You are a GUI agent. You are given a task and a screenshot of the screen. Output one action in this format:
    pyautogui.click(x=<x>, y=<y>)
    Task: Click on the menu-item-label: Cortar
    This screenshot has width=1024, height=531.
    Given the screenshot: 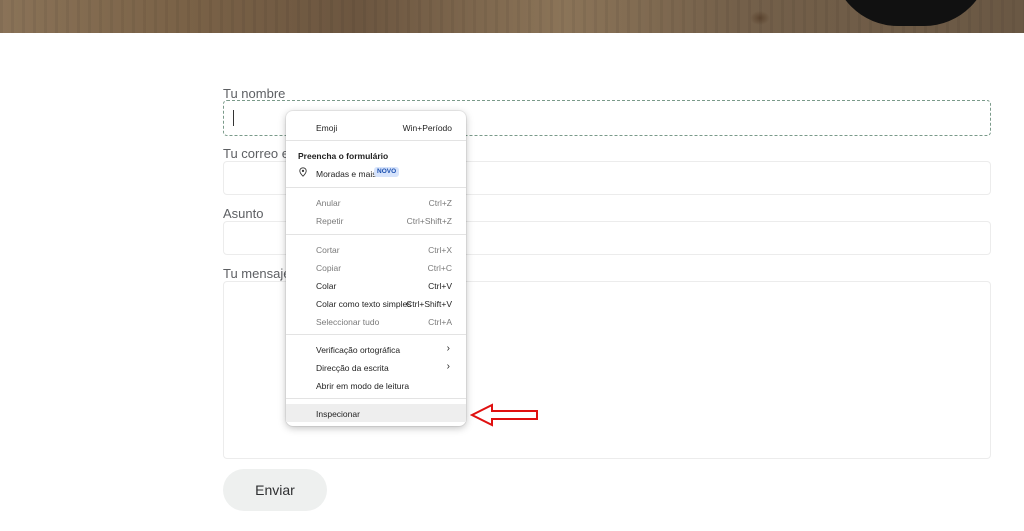 What is the action you would take?
    pyautogui.click(x=328, y=250)
    